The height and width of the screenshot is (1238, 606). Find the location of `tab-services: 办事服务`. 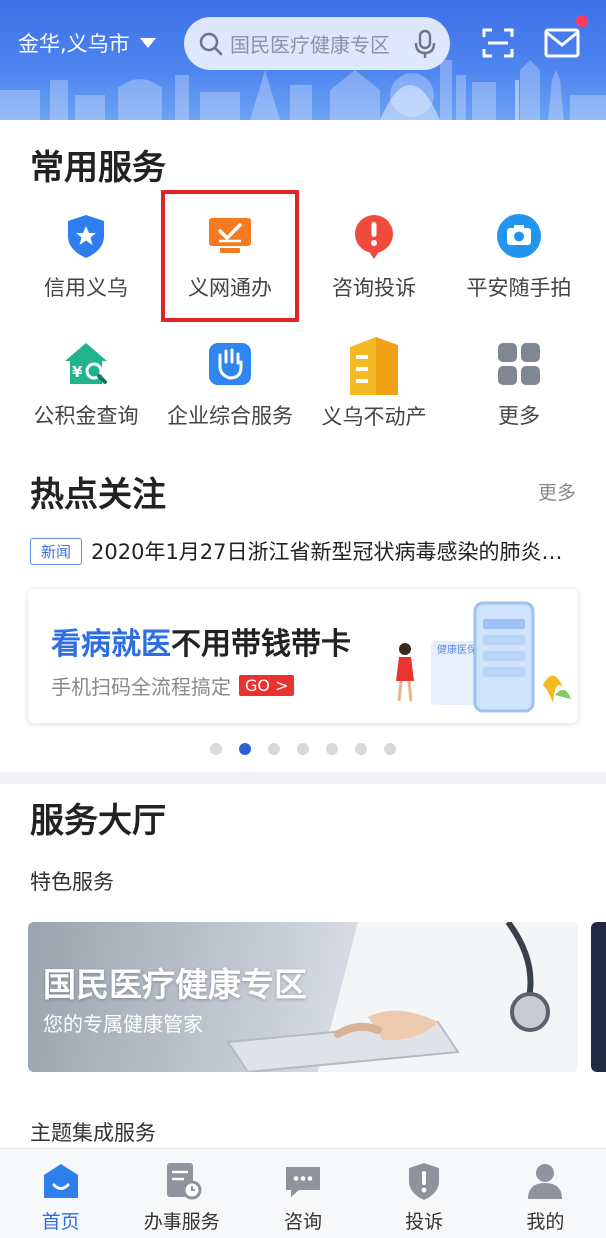

tab-services: 办事服务 is located at coordinates (181, 1193).